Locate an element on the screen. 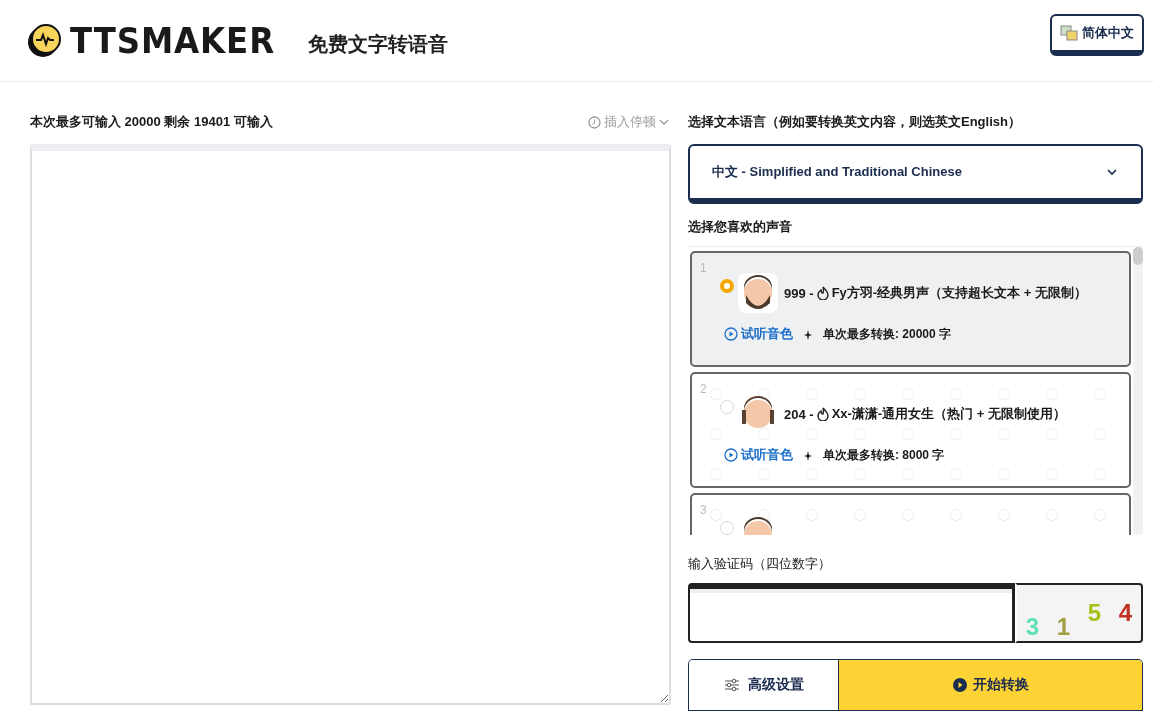 This screenshot has height=711, width=1154. captcha-digit: 4 is located at coordinates (1125, 613).